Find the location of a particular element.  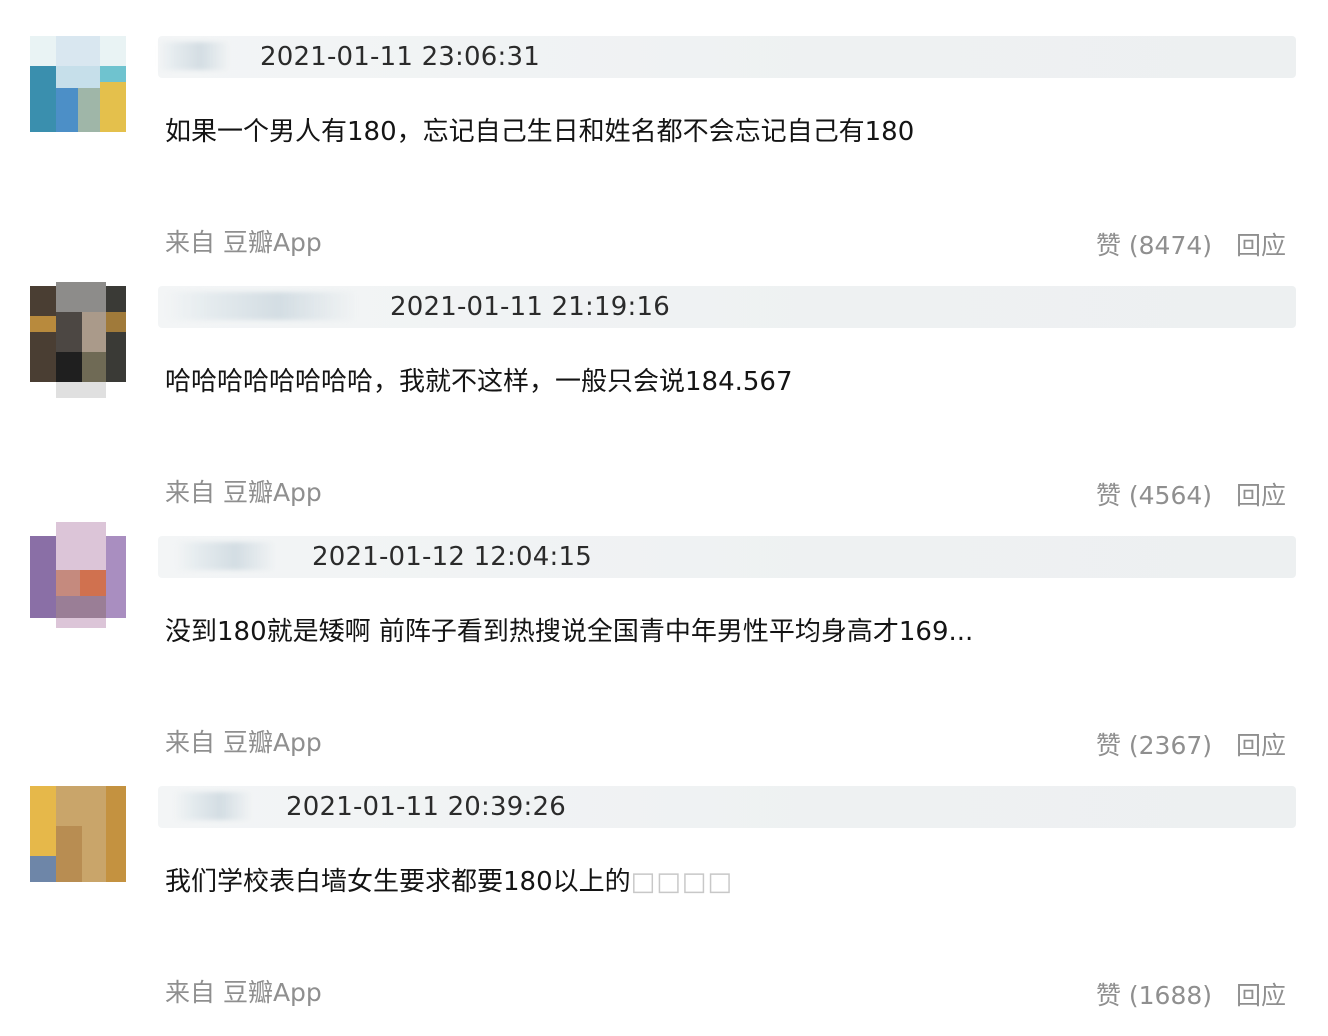

comment-timestamp: 2021-01-11 20:39:26 is located at coordinates (426, 807).